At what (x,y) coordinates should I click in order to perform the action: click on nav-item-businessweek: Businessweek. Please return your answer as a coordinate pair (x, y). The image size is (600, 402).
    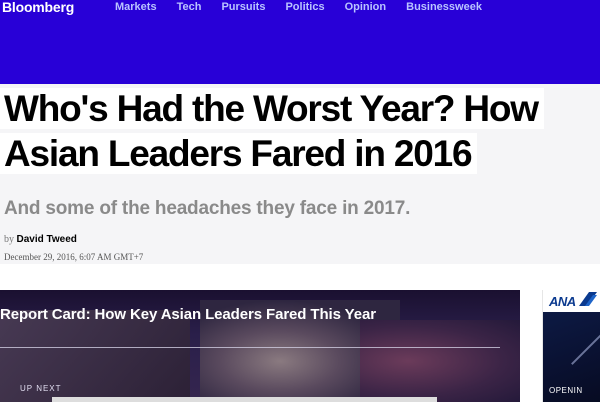
    Looking at the image, I should click on (444, 7).